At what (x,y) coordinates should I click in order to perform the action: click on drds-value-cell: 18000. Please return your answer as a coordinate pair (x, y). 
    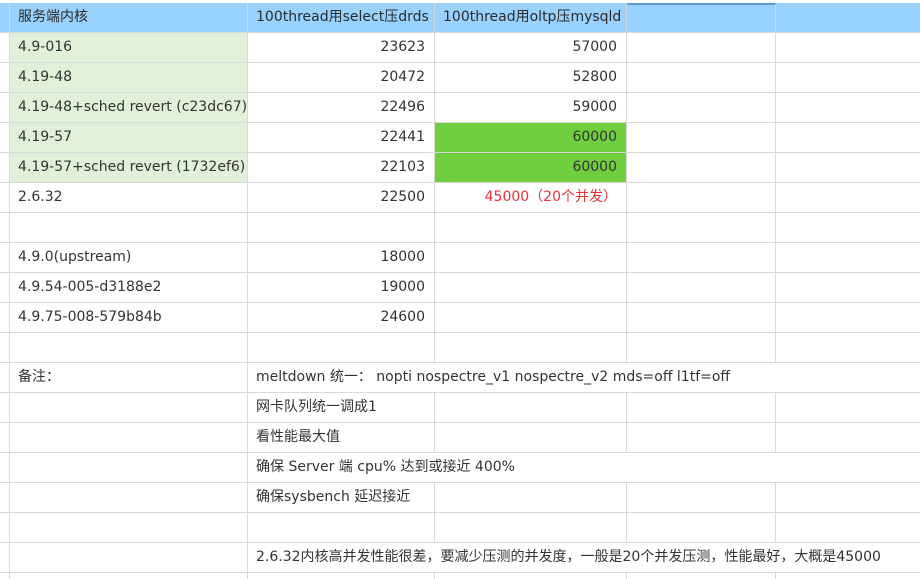
    Looking at the image, I should click on (341, 257).